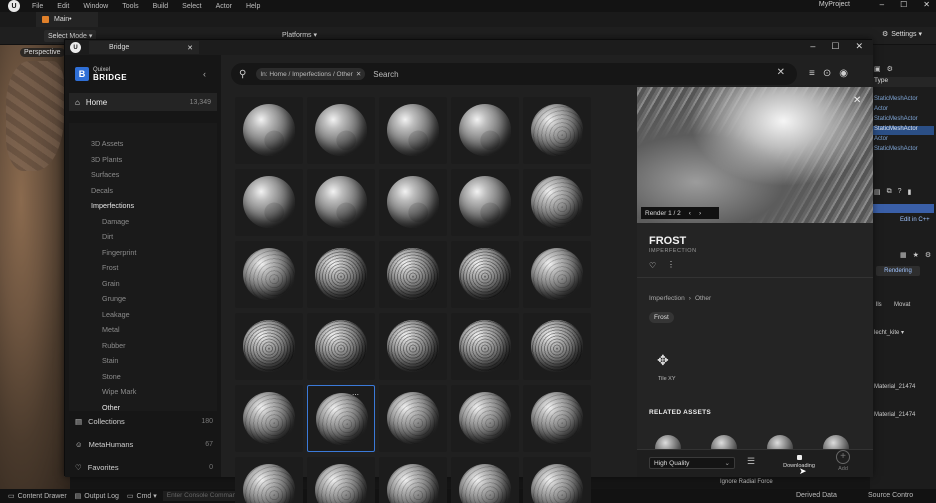  What do you see at coordinates (877, 69) in the screenshot?
I see `folder-icon: ▣` at bounding box center [877, 69].